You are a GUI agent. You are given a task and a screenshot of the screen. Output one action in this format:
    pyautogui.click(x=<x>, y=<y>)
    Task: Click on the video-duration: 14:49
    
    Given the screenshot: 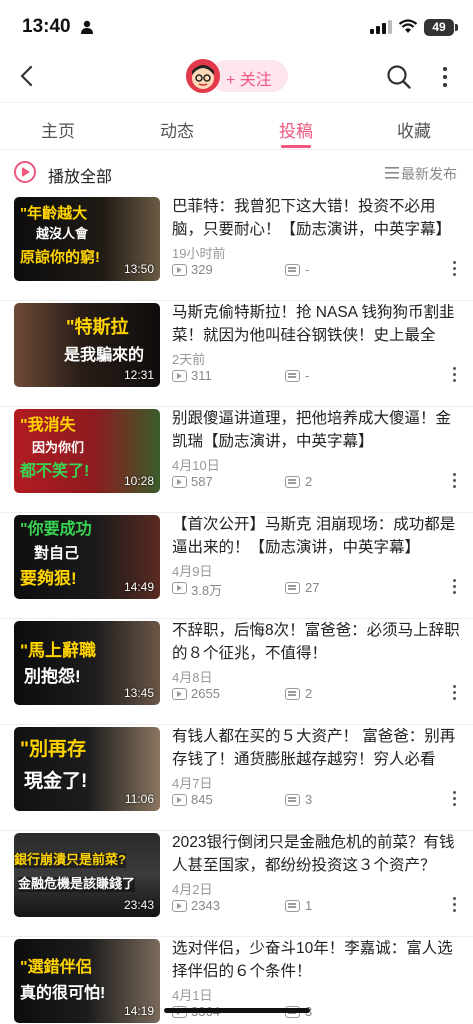 What is the action you would take?
    pyautogui.click(x=138, y=587)
    